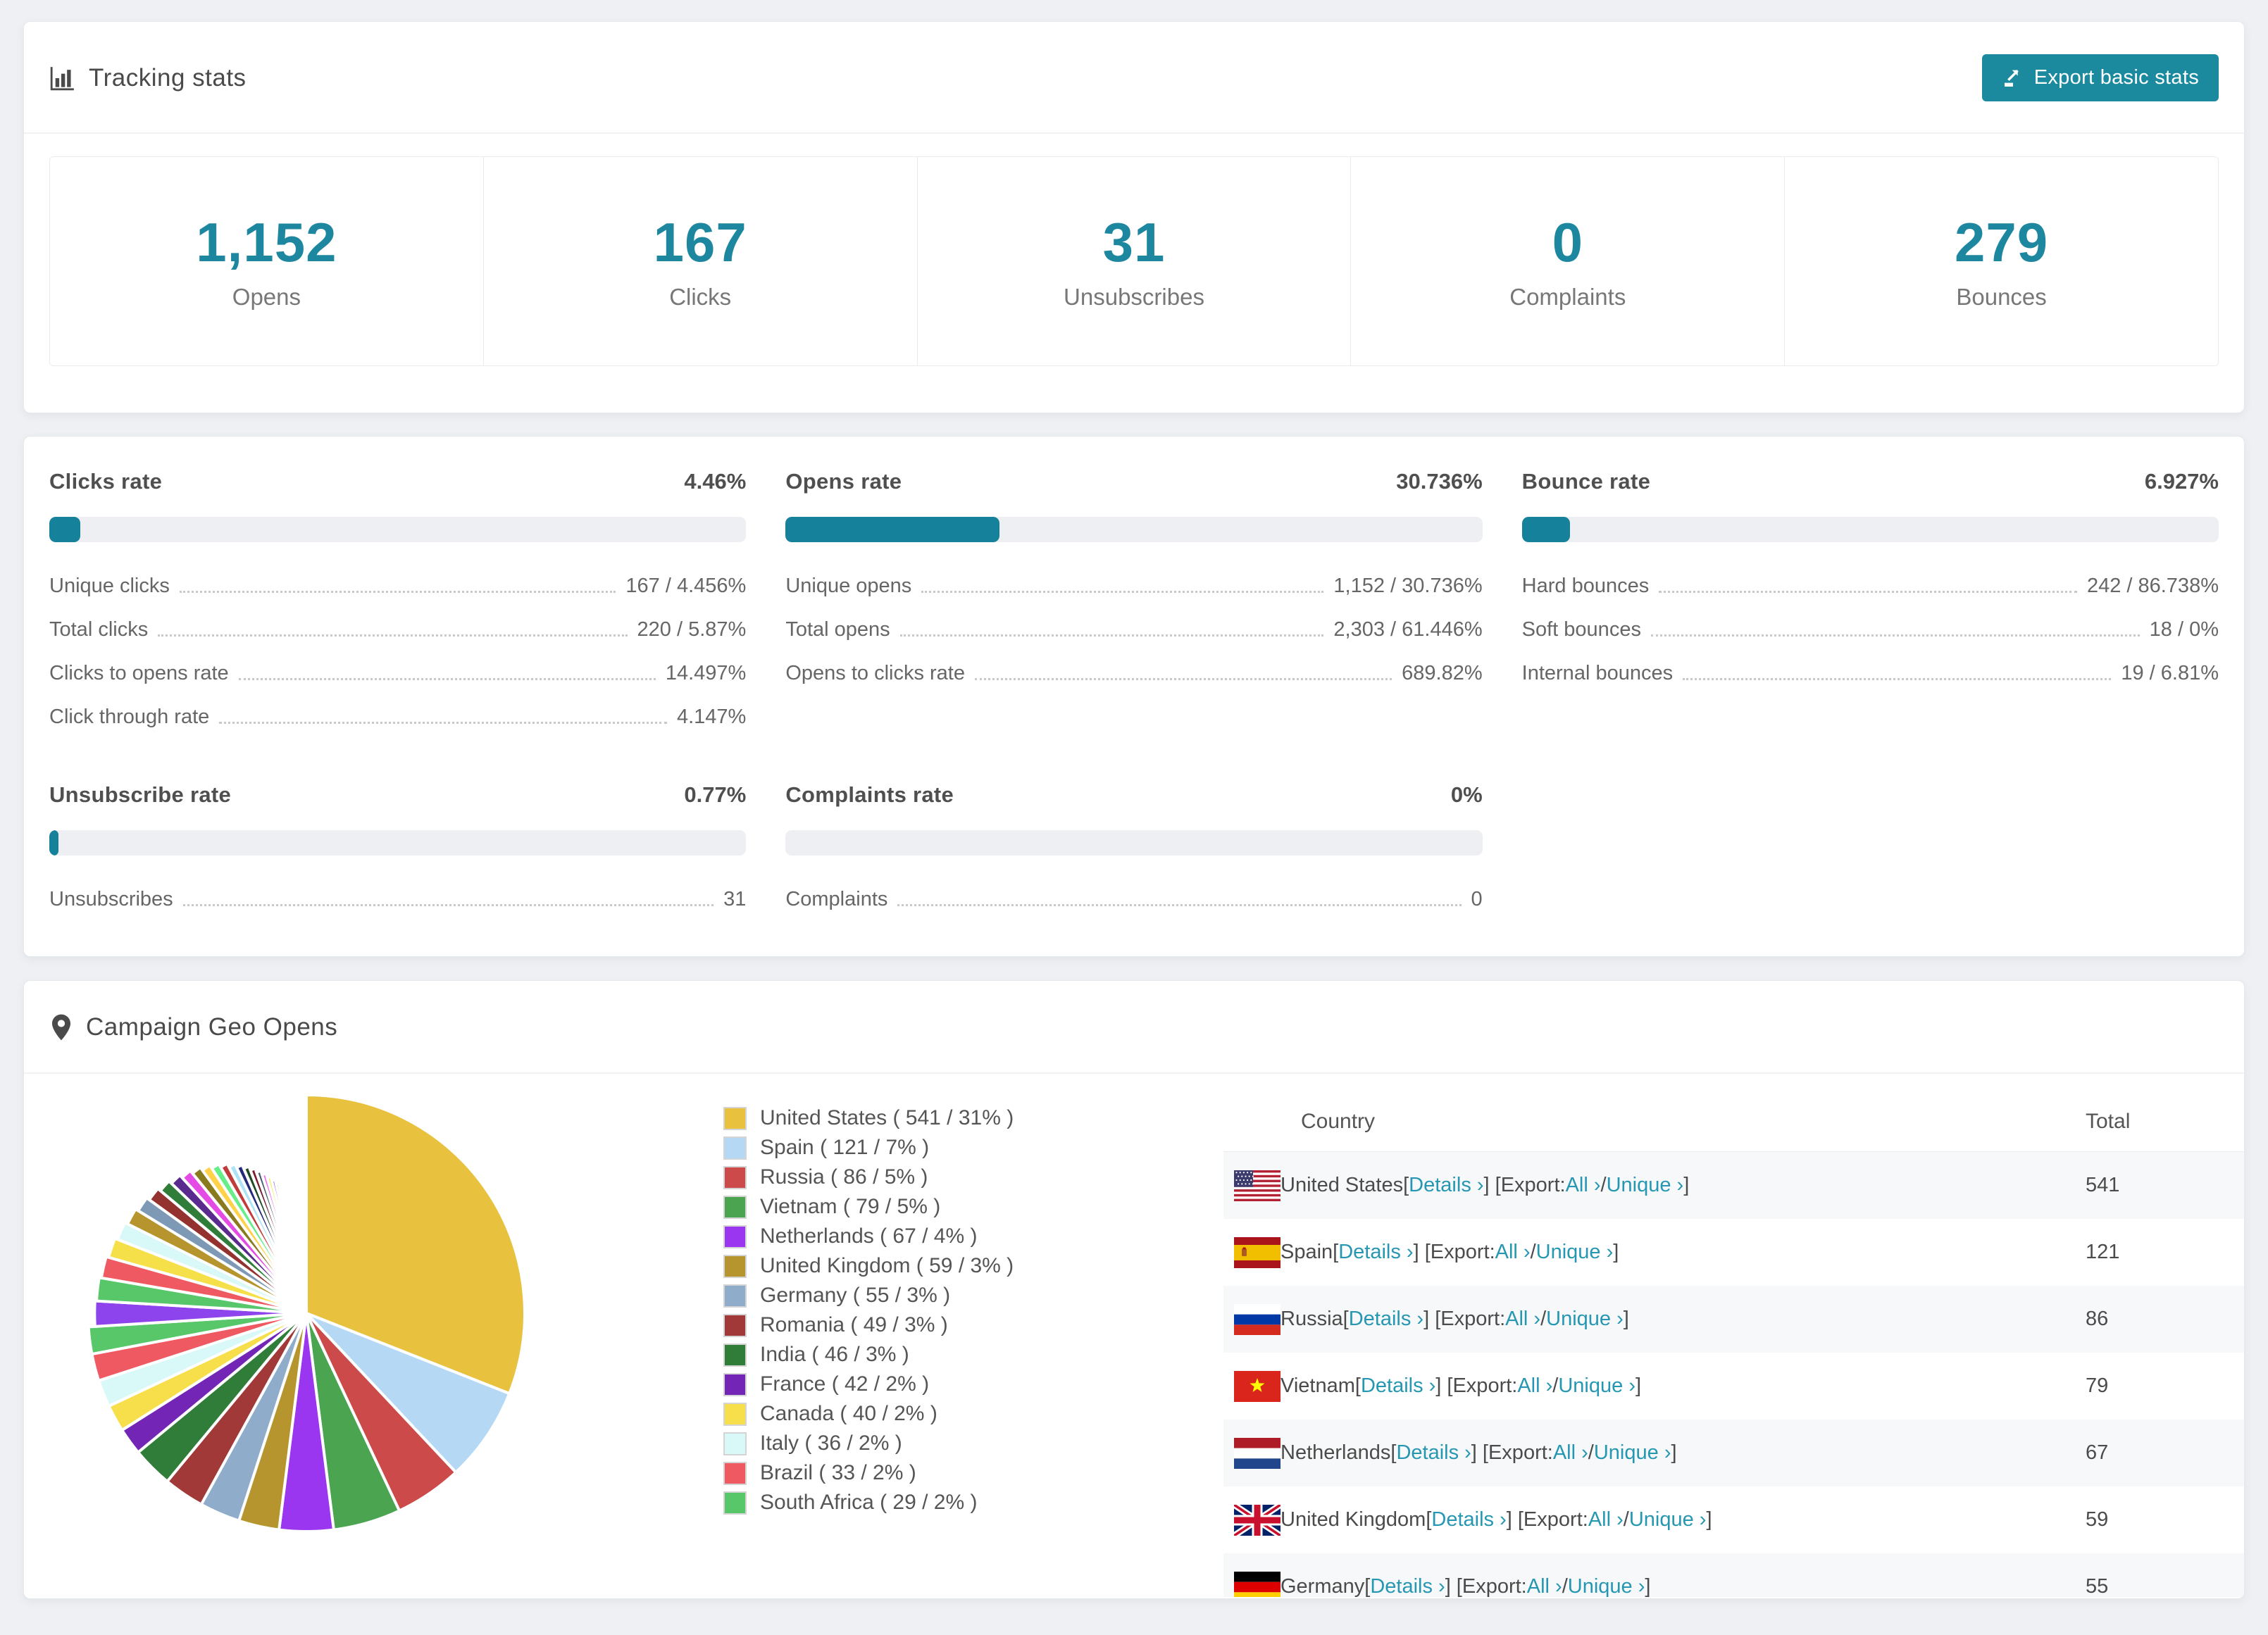  What do you see at coordinates (212, 1027) in the screenshot?
I see `geo-title: Campaign Geo Opens` at bounding box center [212, 1027].